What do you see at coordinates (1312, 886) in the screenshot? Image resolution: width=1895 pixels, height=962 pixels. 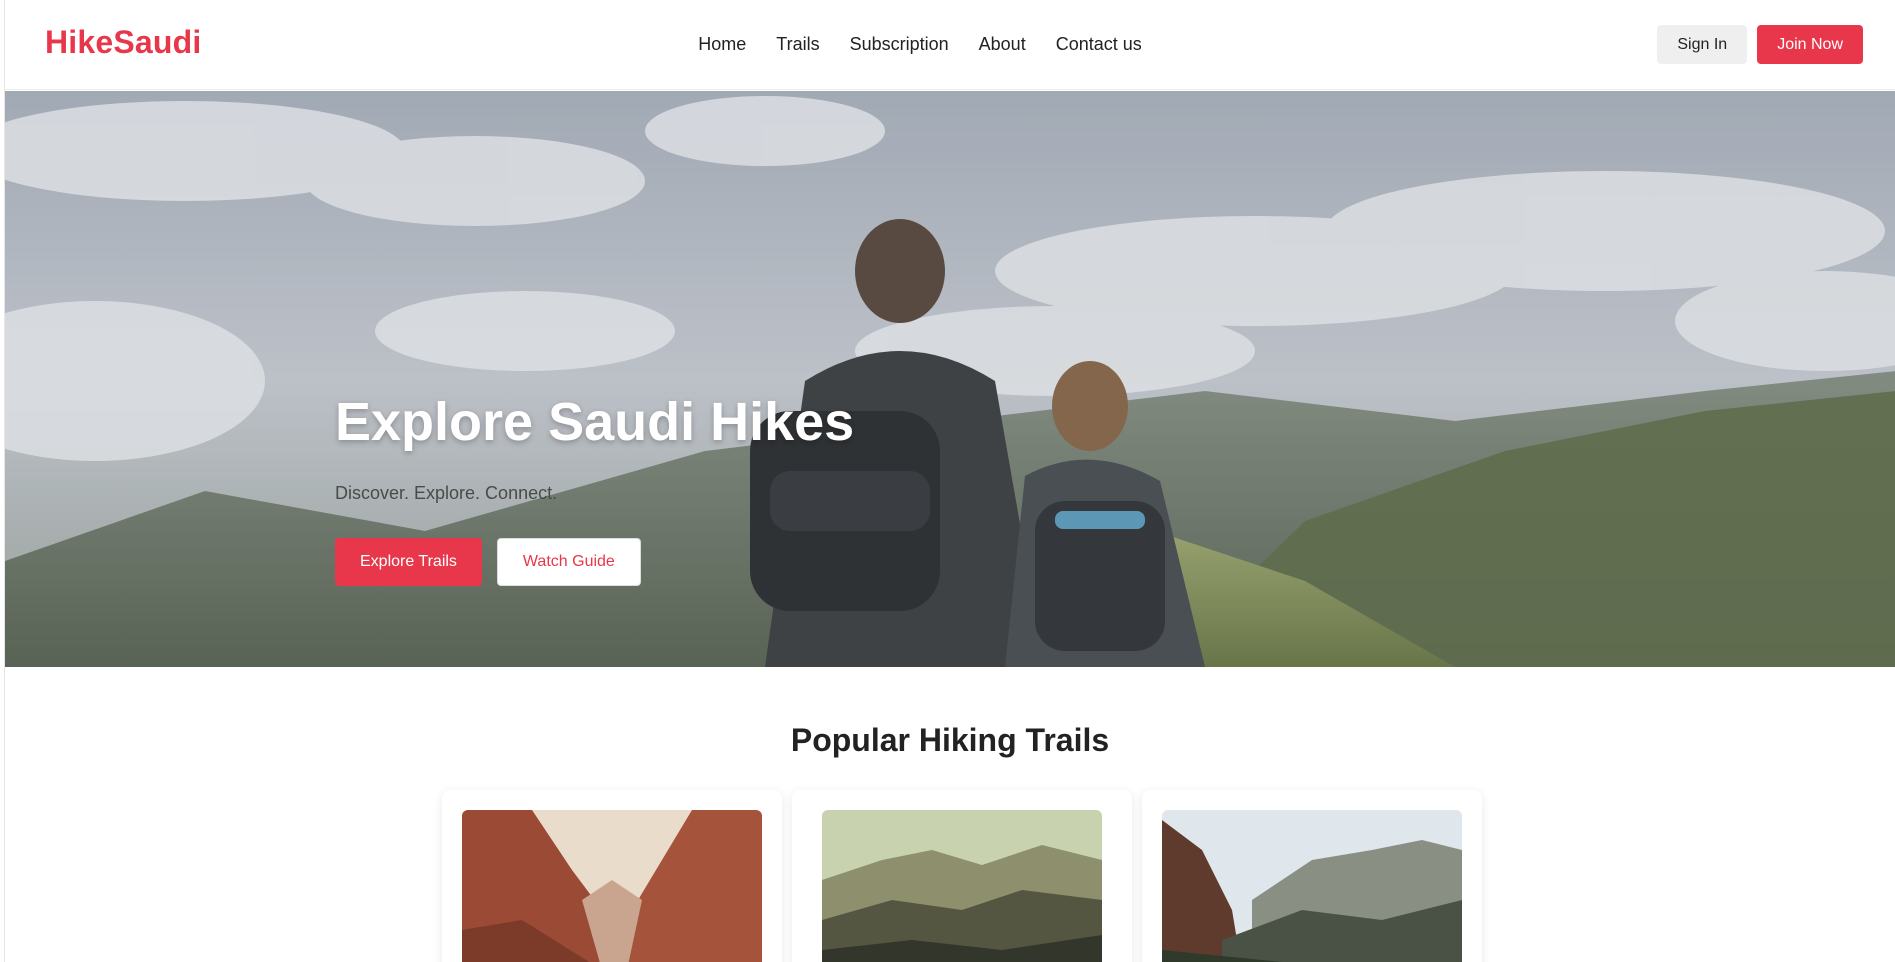 I see `trail-image-valley` at bounding box center [1312, 886].